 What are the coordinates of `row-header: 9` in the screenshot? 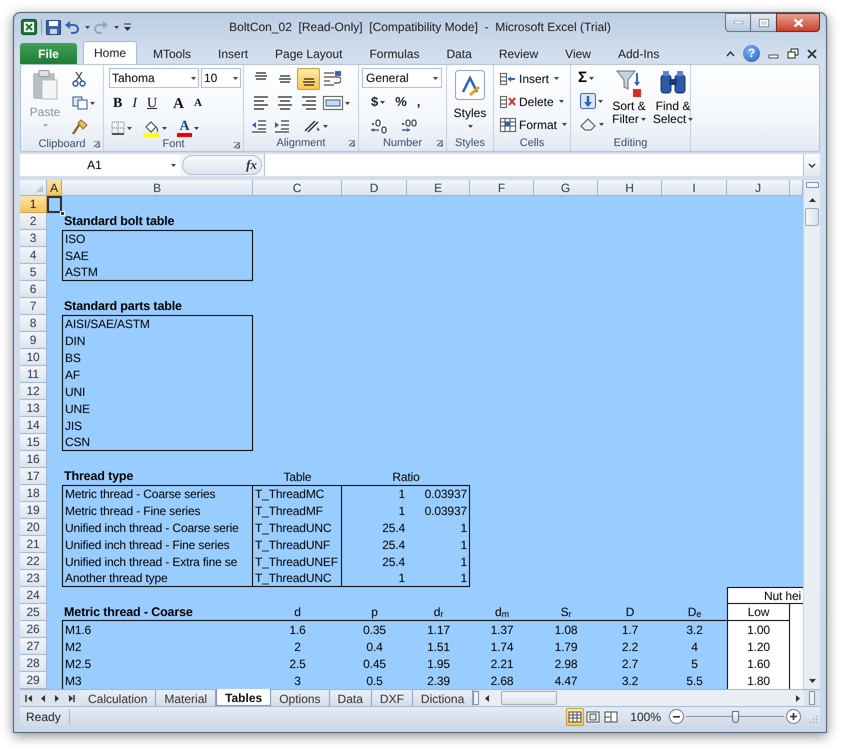 It's located at (33, 340).